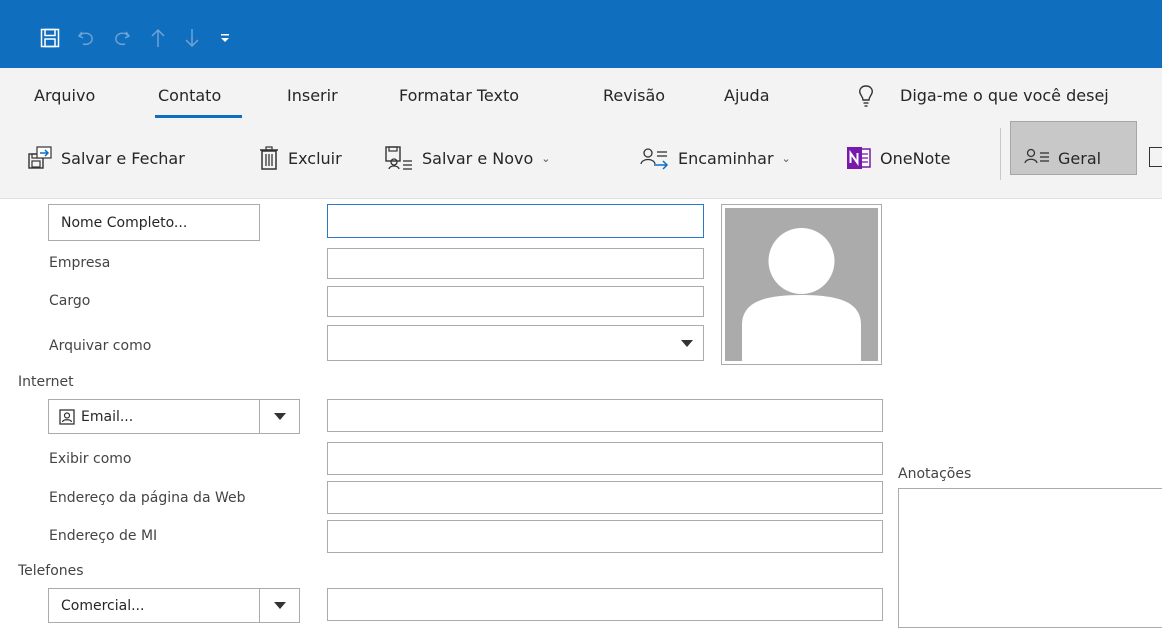 The image size is (1162, 628). Describe the element at coordinates (459, 95) in the screenshot. I see `tab-formatar-texto: Formatar Texto` at that location.